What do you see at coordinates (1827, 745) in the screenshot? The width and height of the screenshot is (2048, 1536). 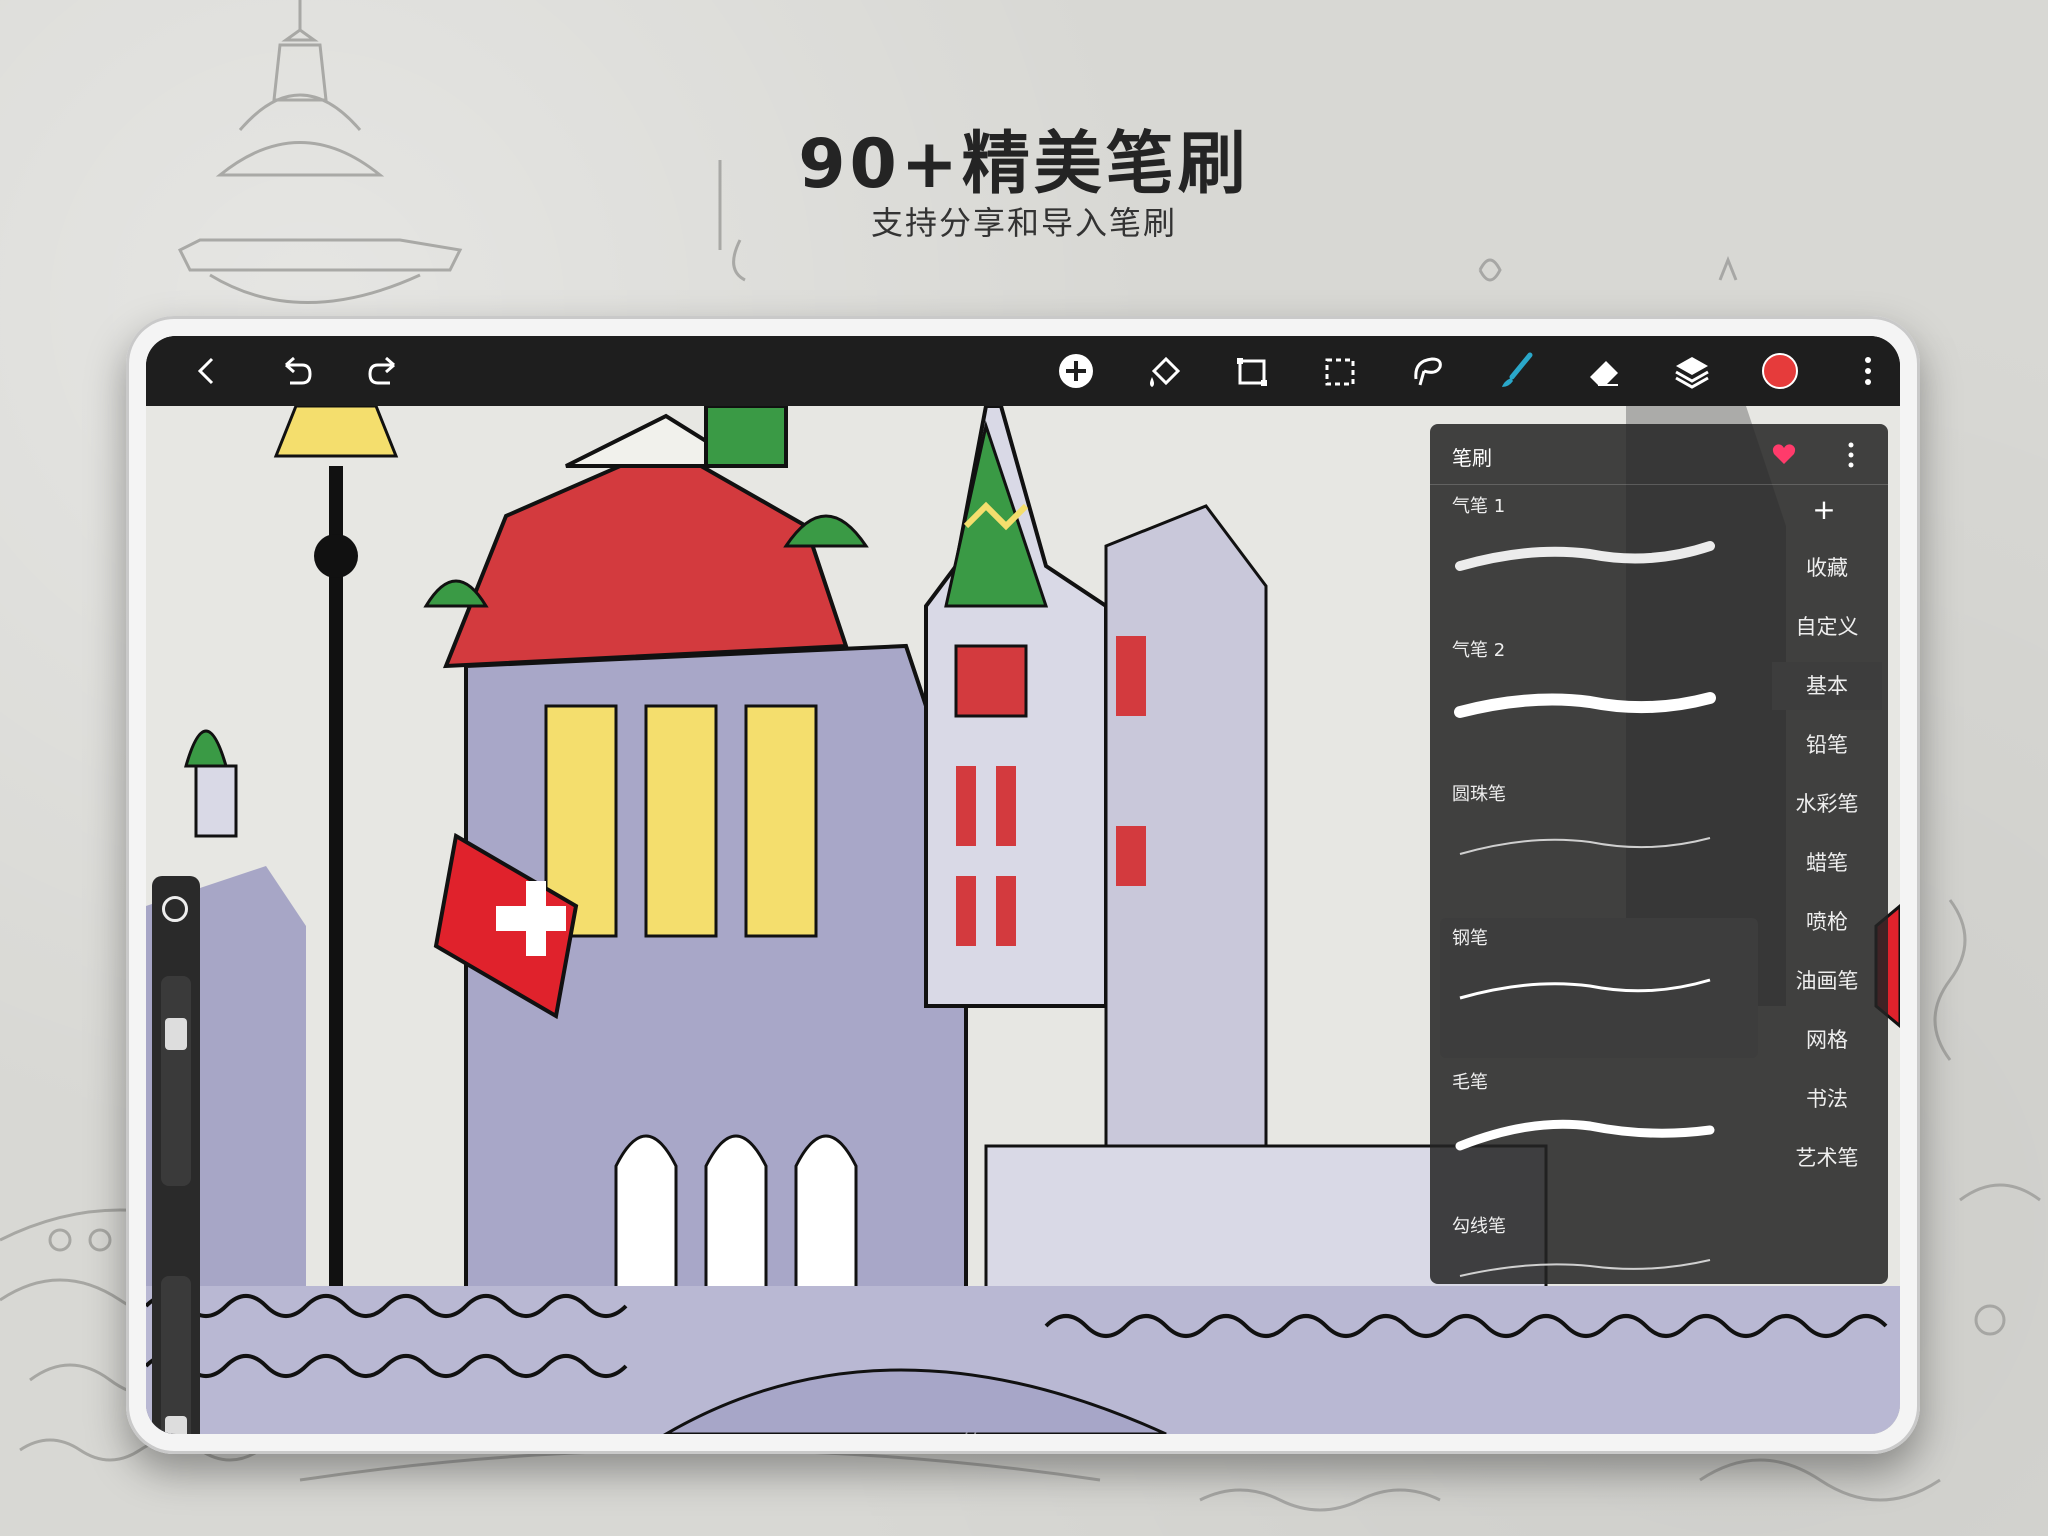 I see `category-item: 铅笔` at bounding box center [1827, 745].